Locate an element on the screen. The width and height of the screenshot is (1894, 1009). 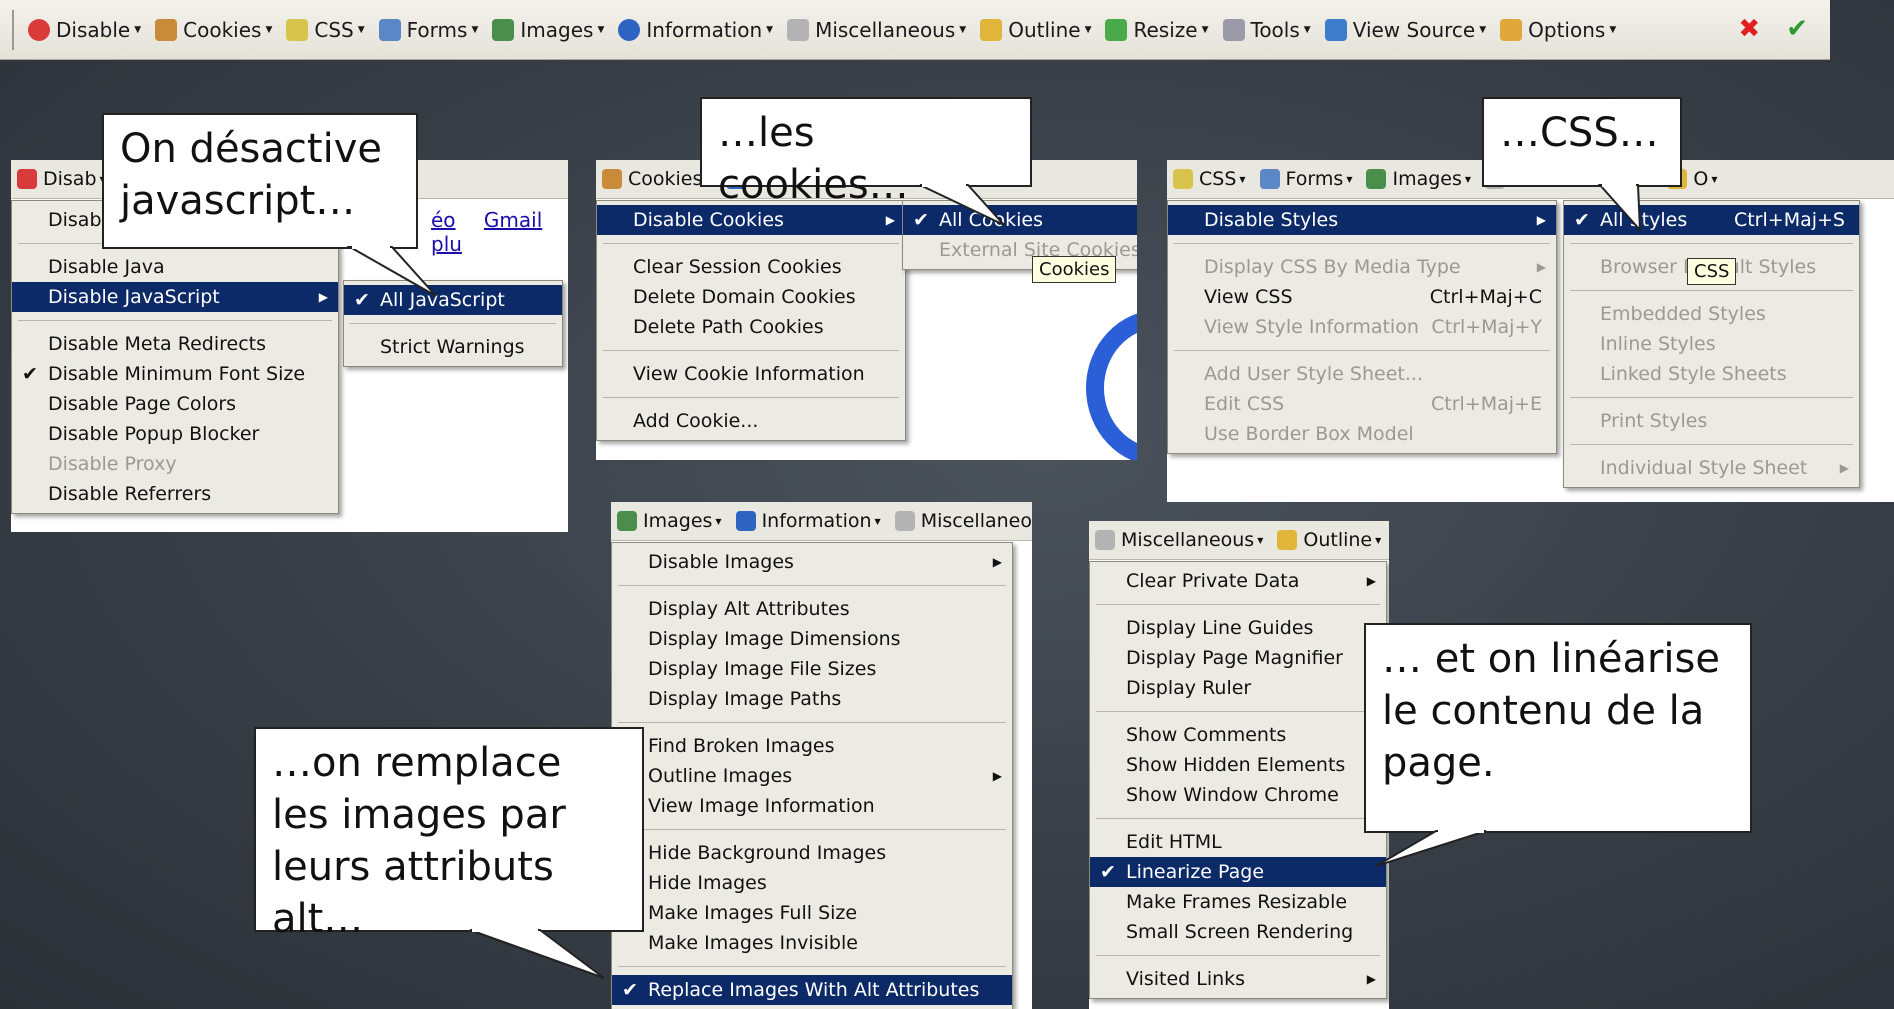
callout-tail-linearize is located at coordinates (1431, 848).